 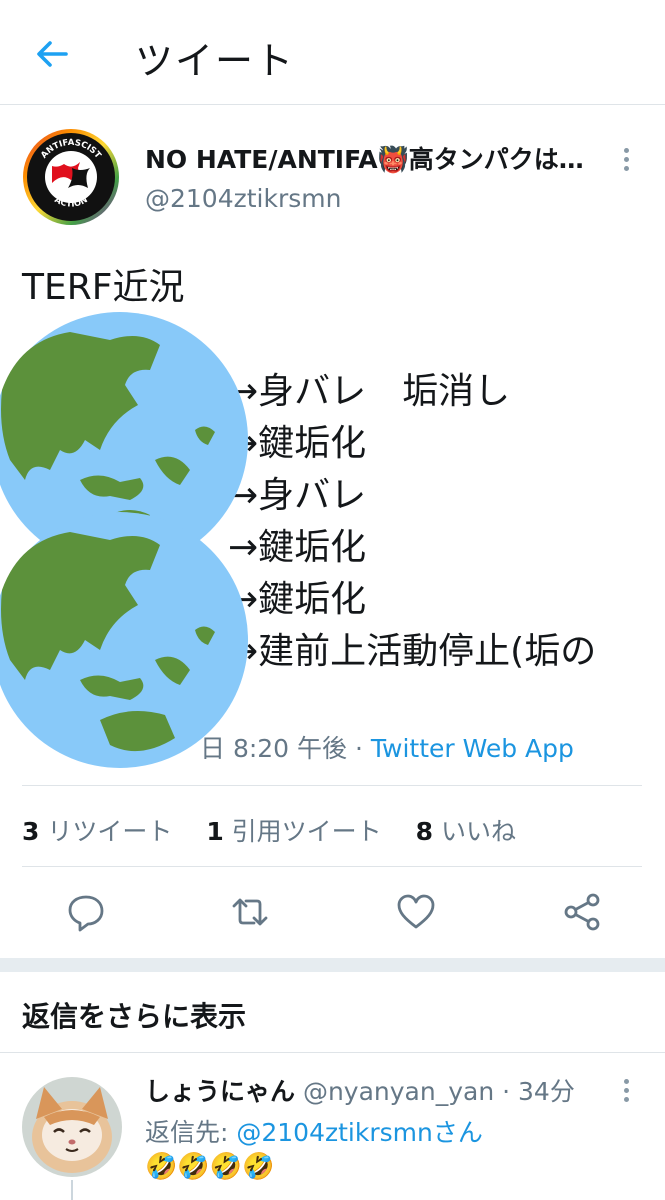 What do you see at coordinates (86, 912) in the screenshot?
I see `reply-icon` at bounding box center [86, 912].